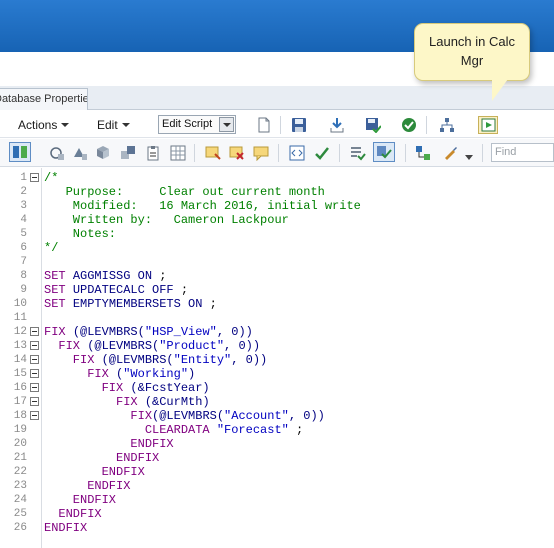 Image resolution: width=554 pixels, height=548 pixels. What do you see at coordinates (488, 125) in the screenshot?
I see `launch-in-calc-mgr-button` at bounding box center [488, 125].